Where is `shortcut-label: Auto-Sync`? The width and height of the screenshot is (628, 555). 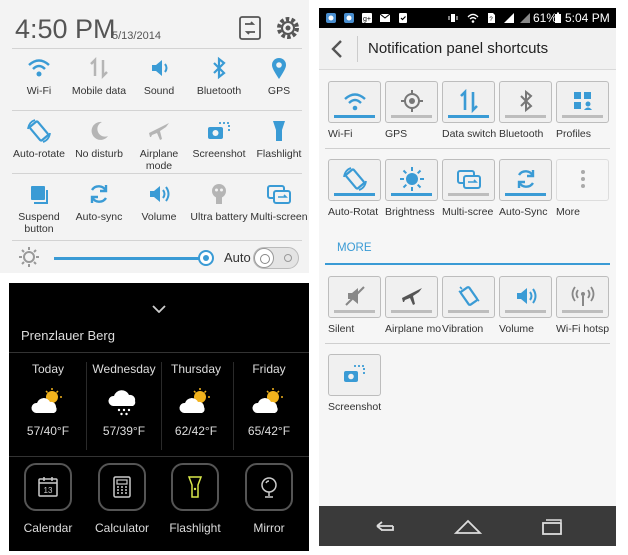 shortcut-label: Auto-Sync is located at coordinates (523, 212).